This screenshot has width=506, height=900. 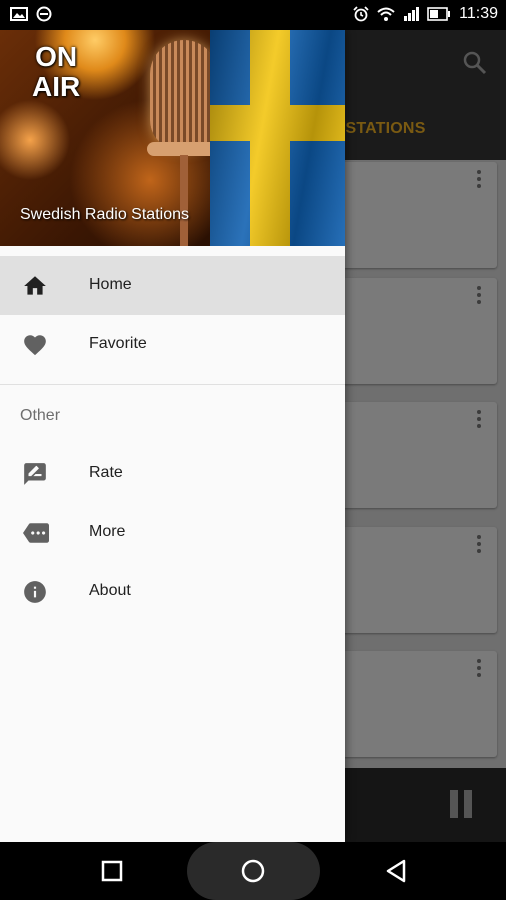 What do you see at coordinates (277, 138) in the screenshot?
I see `swedish-flag-image` at bounding box center [277, 138].